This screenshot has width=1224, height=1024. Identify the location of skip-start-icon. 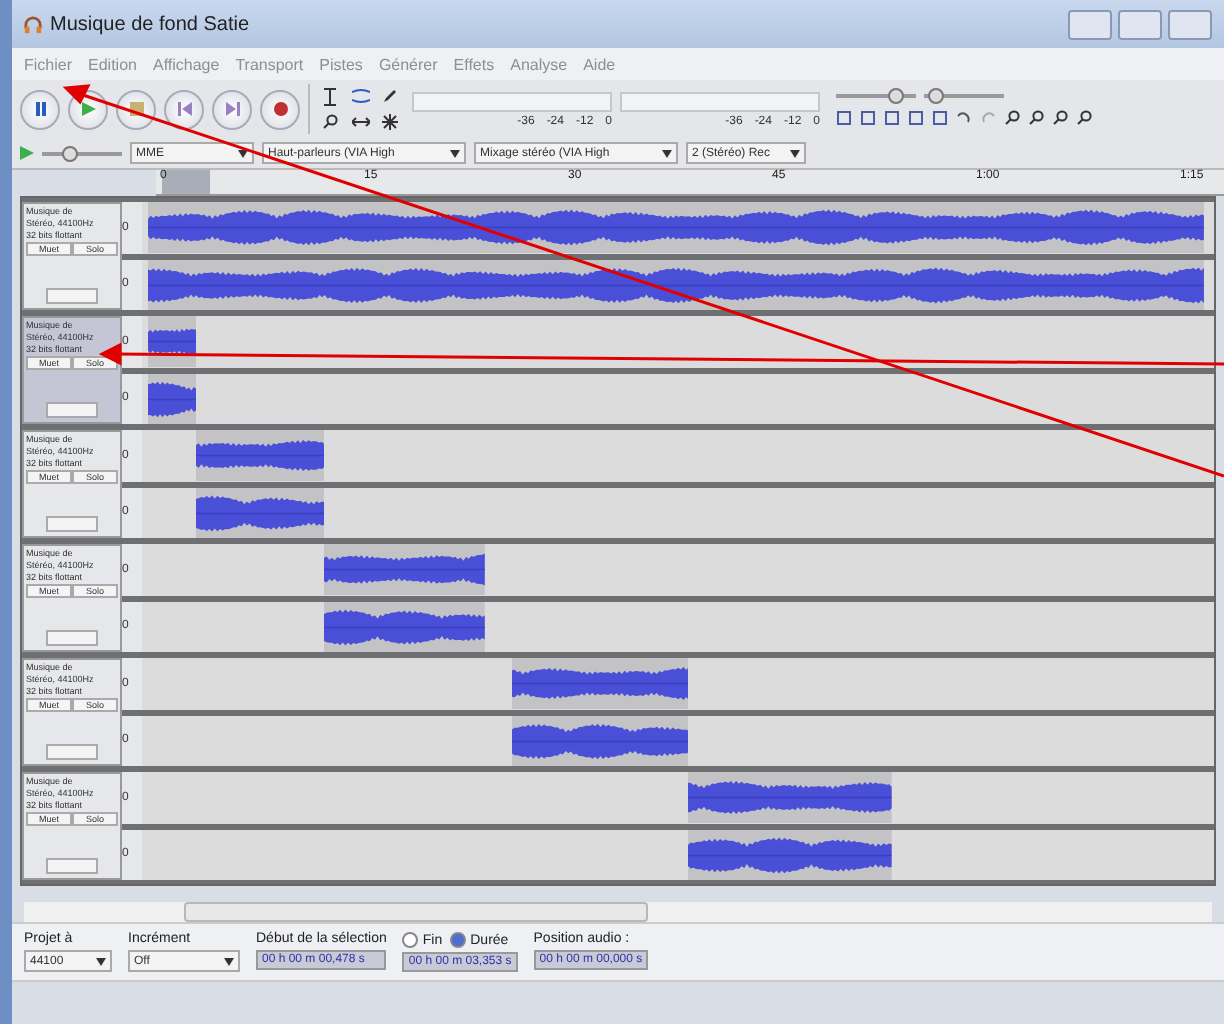
(184, 109).